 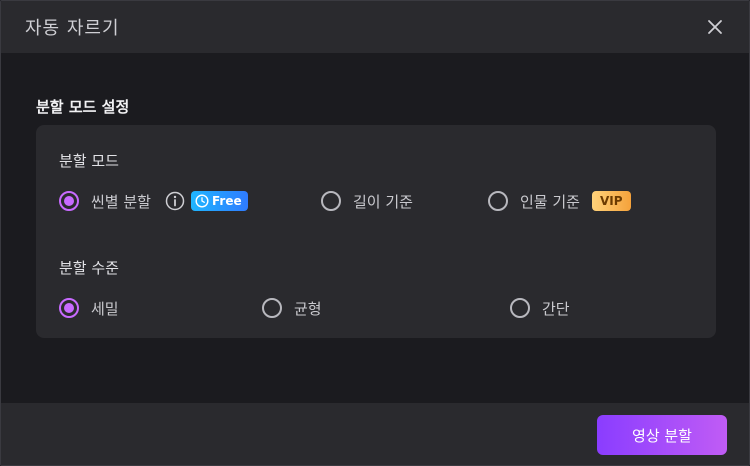 I want to click on free-badge: Free, so click(x=219, y=201).